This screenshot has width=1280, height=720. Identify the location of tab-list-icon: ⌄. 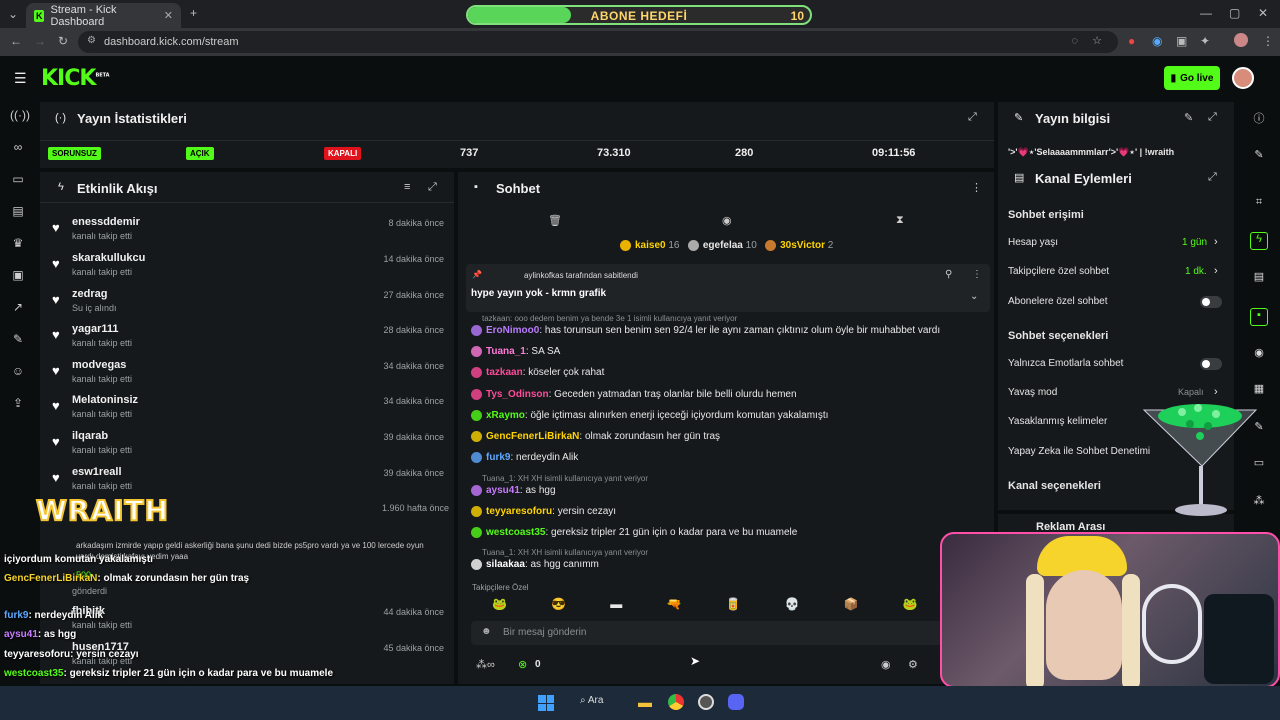
(13, 14).